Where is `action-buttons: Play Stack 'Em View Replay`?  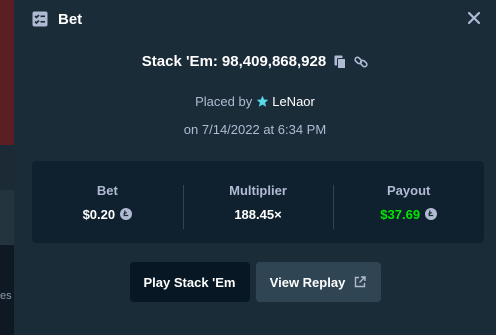
action-buttons: Play Stack 'Em View Replay is located at coordinates (255, 282).